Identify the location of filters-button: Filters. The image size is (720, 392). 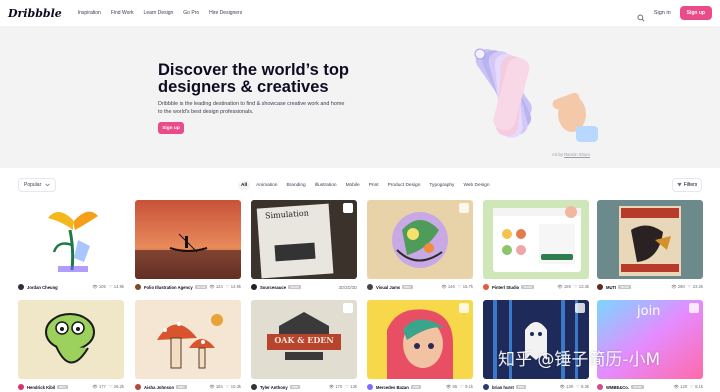
(687, 185).